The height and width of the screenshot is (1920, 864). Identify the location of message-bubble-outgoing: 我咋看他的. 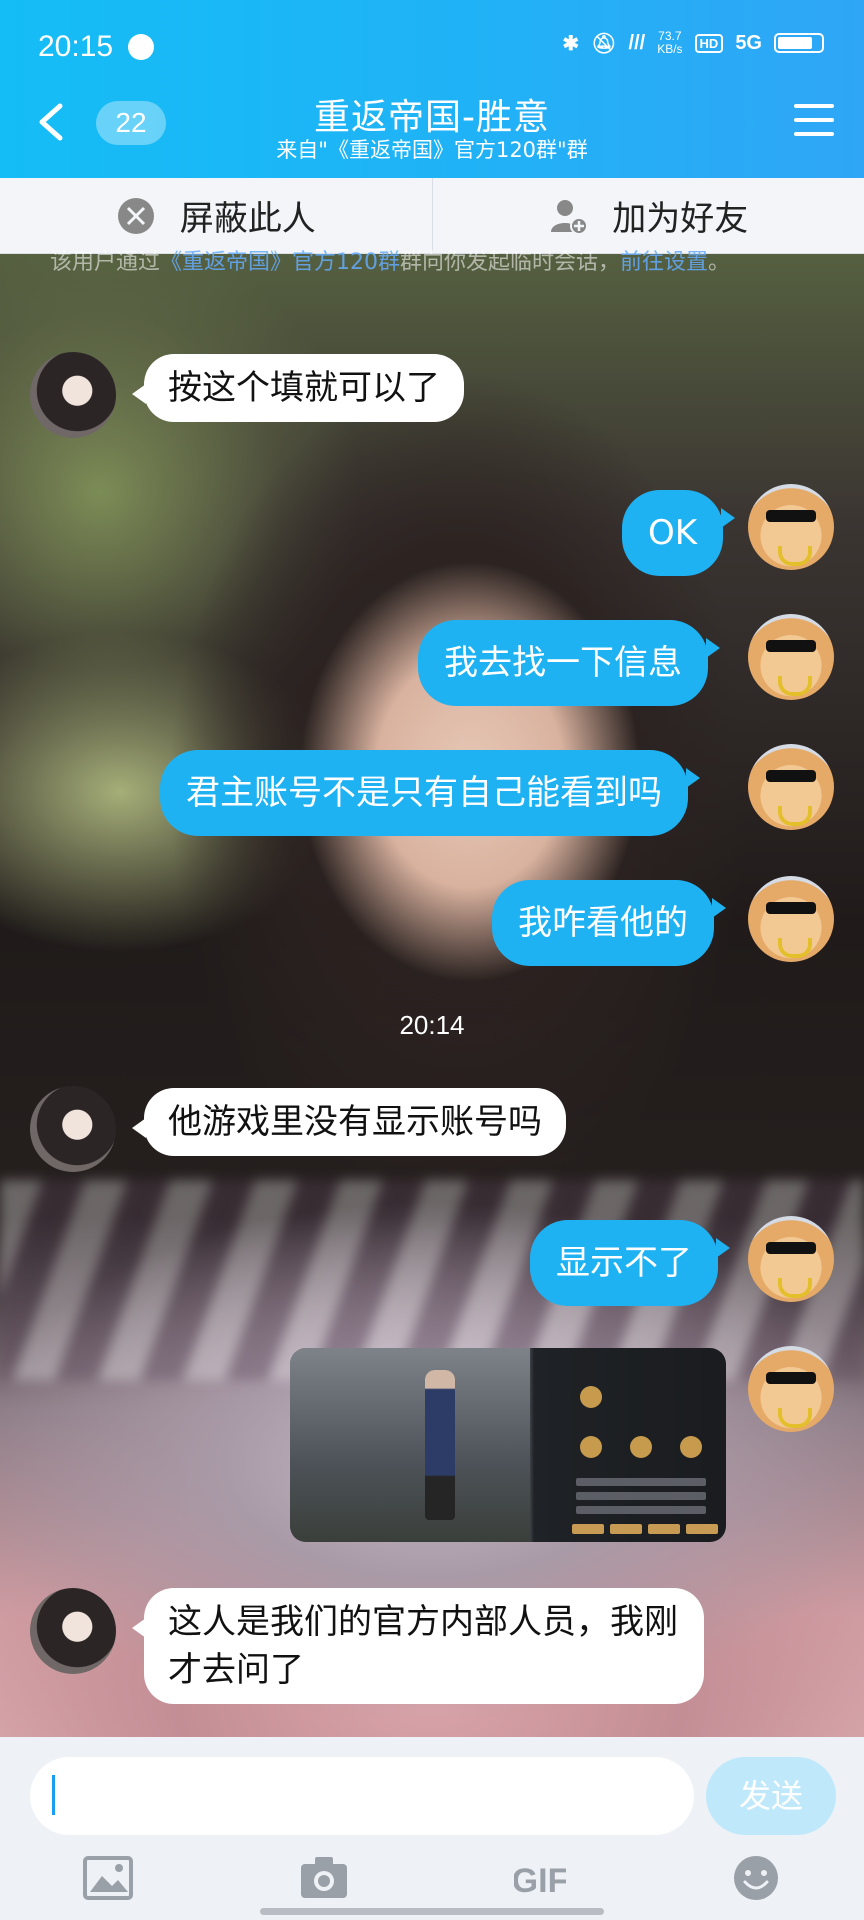
(609, 923).